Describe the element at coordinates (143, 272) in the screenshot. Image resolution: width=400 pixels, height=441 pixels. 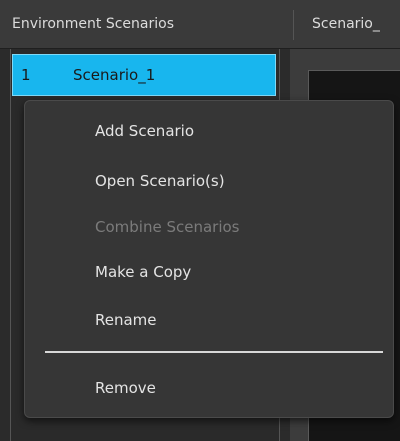
I see `menu-item-make-a-copy: Make a Copy` at that location.